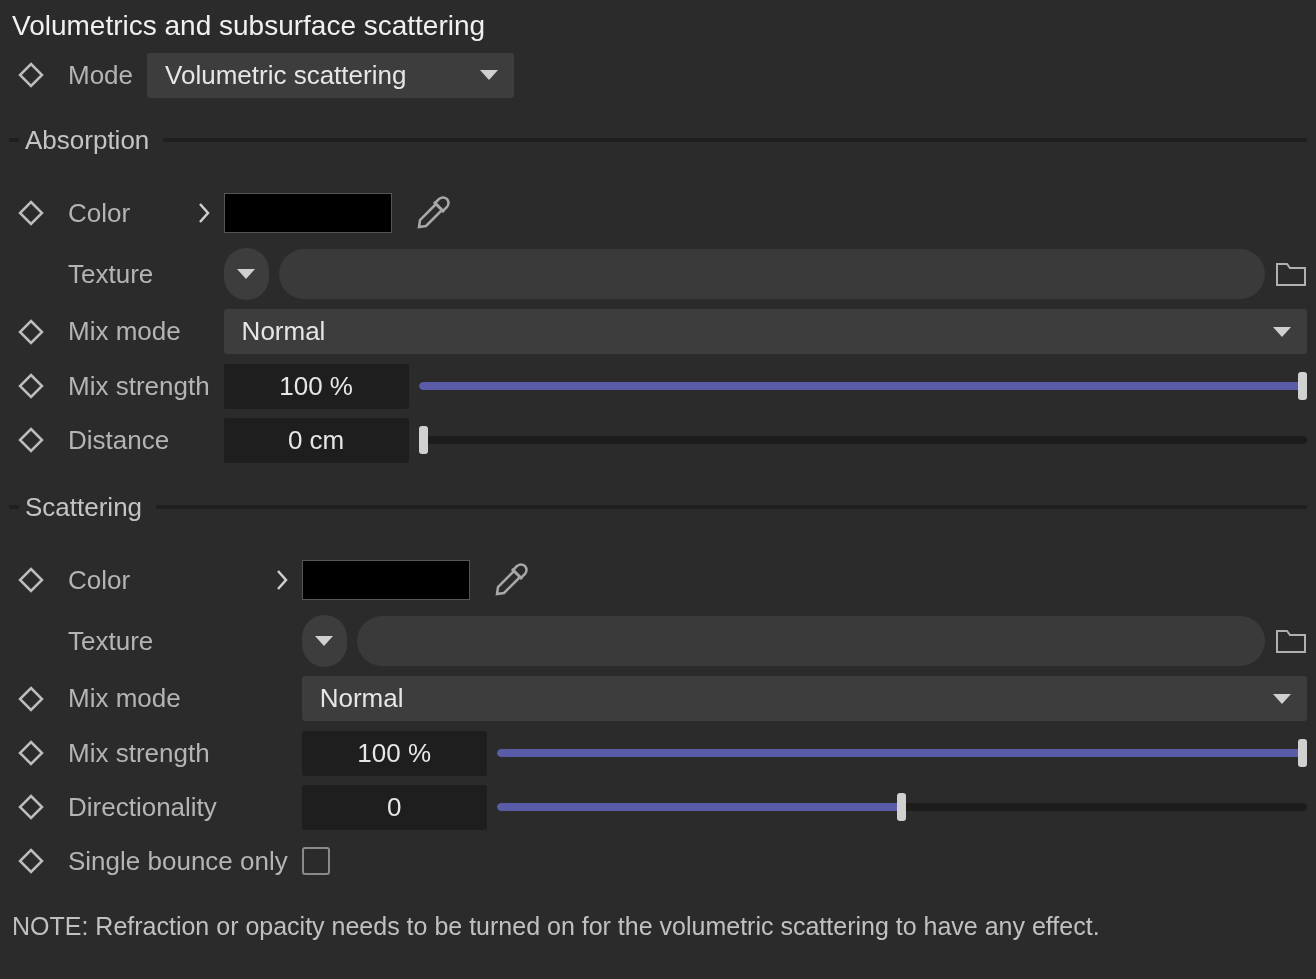 Image resolution: width=1316 pixels, height=979 pixels. What do you see at coordinates (84, 507) in the screenshot?
I see `section-heading: Scattering` at bounding box center [84, 507].